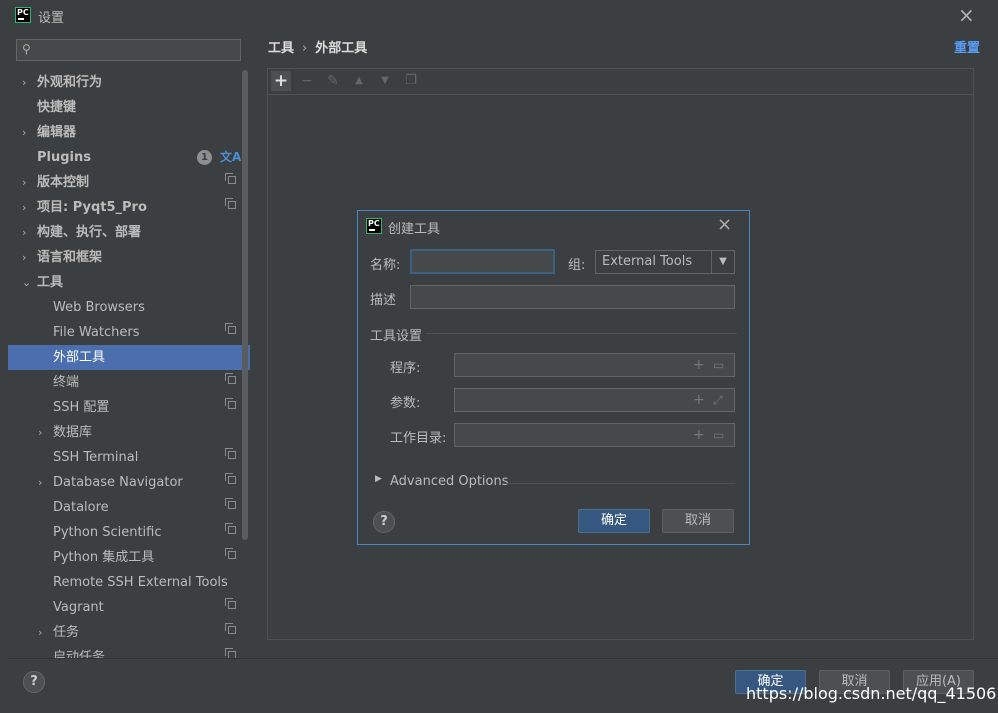 The width and height of the screenshot is (998, 713). I want to click on dialog-help-button: ?, so click(384, 522).